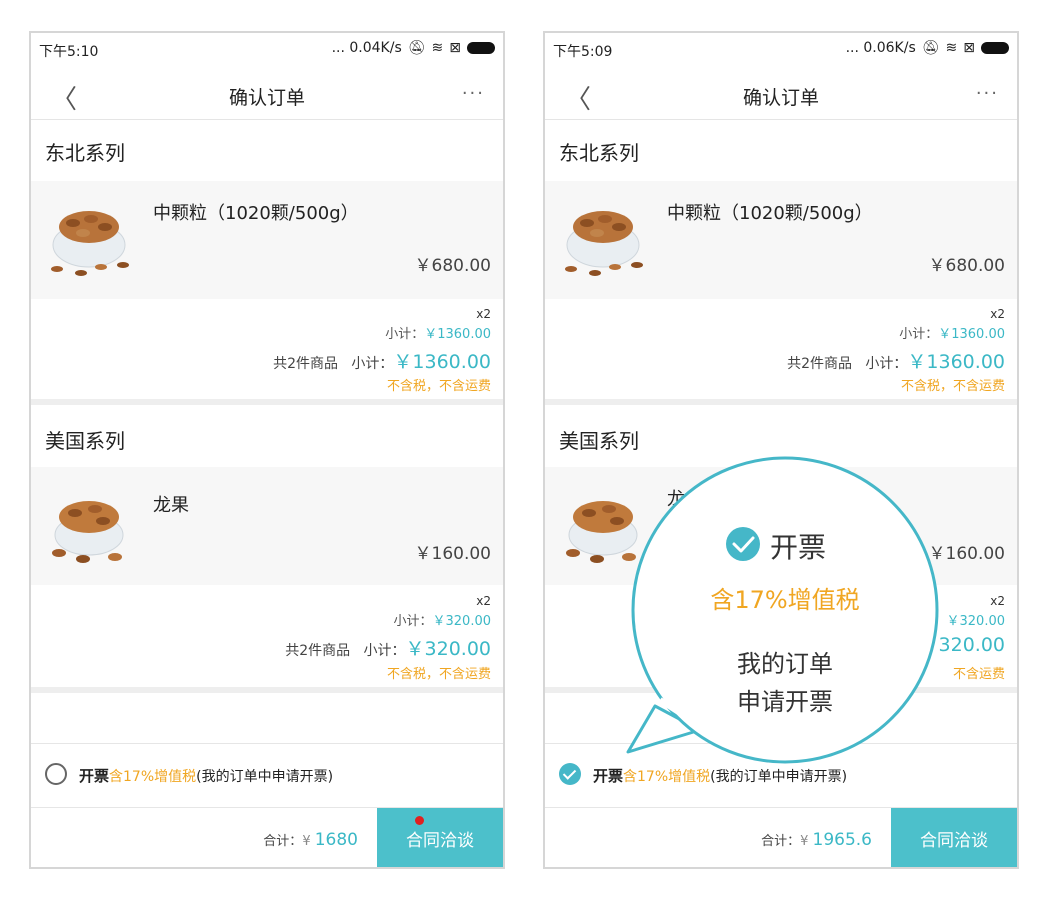 The width and height of the screenshot is (1047, 915). What do you see at coordinates (785, 600) in the screenshot?
I see `callout-tax: 含17%增值税` at bounding box center [785, 600].